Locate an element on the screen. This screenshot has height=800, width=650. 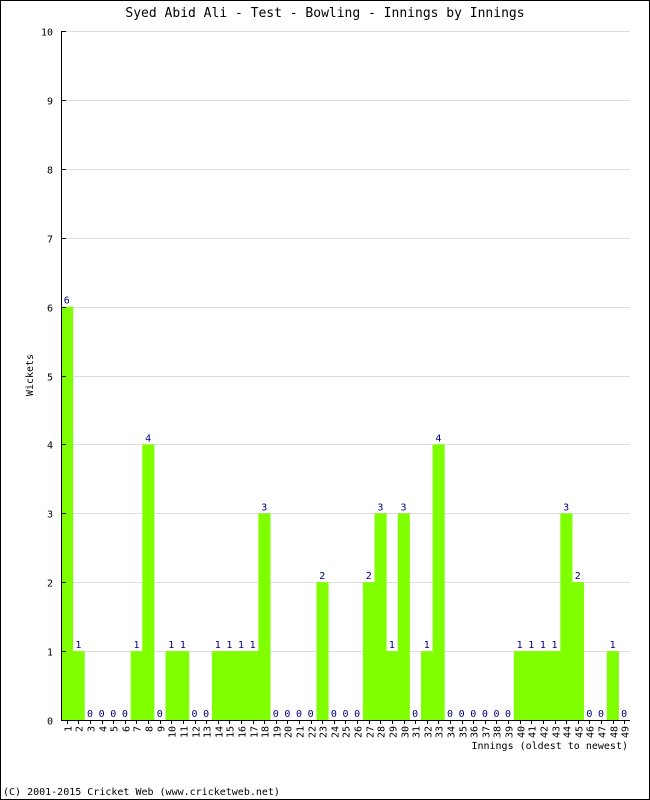
x-tick-label: 49 is located at coordinates (626, 732).